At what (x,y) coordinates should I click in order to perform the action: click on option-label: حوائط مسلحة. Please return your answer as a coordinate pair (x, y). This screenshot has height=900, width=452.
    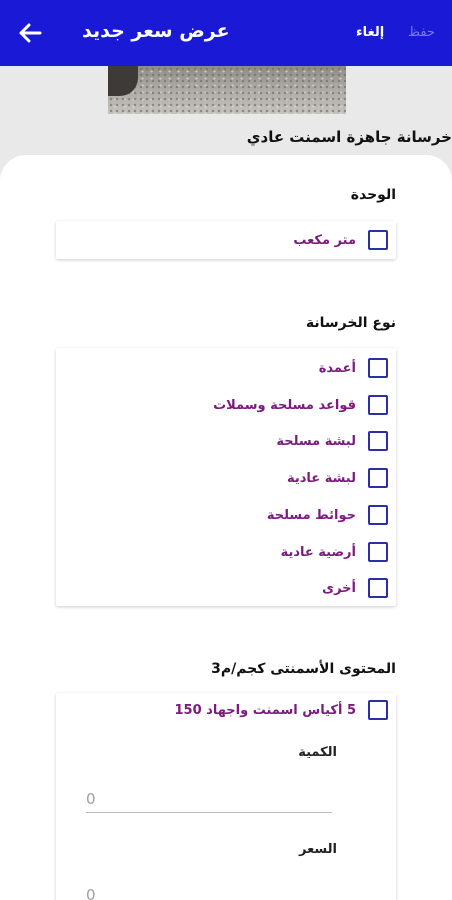
    Looking at the image, I should click on (311, 515).